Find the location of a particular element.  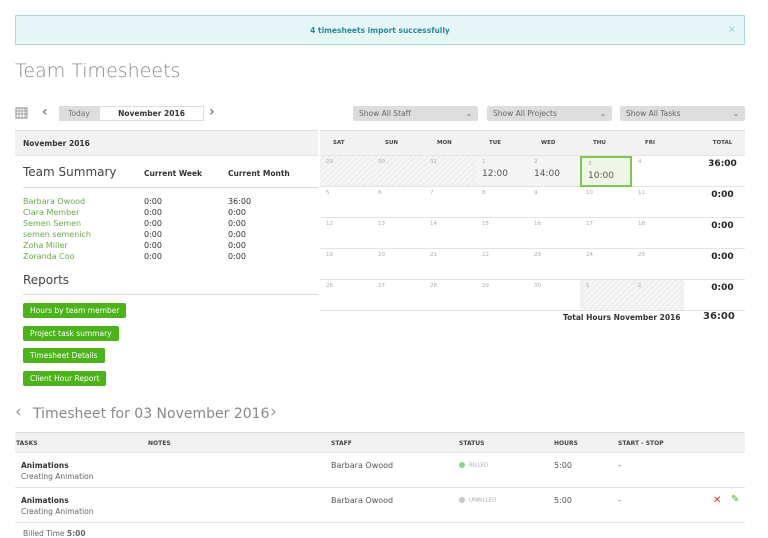

member-name-link: Zoranda Coo is located at coordinates (49, 256).